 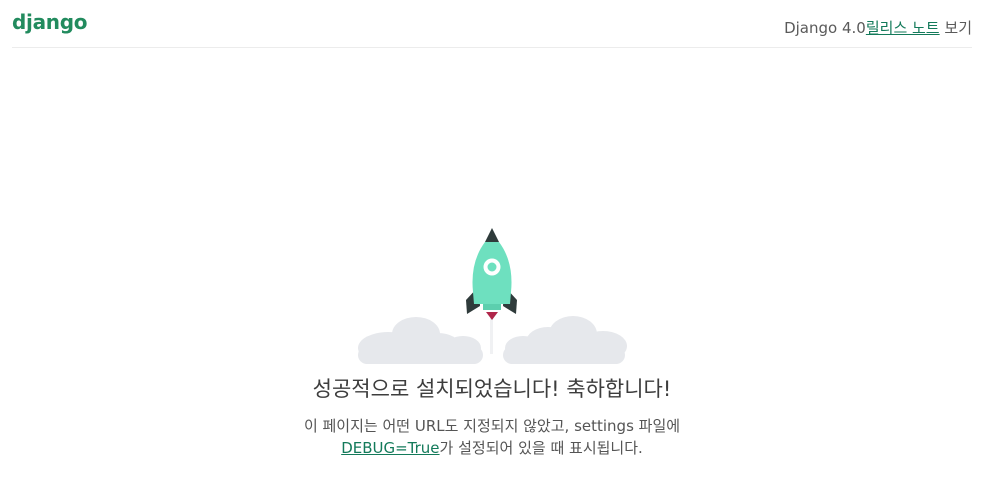 What do you see at coordinates (492, 426) in the screenshot?
I see `description-line-1: 이 페이지는 어떤 URL도 지정되지 않았고, settings 파일에` at bounding box center [492, 426].